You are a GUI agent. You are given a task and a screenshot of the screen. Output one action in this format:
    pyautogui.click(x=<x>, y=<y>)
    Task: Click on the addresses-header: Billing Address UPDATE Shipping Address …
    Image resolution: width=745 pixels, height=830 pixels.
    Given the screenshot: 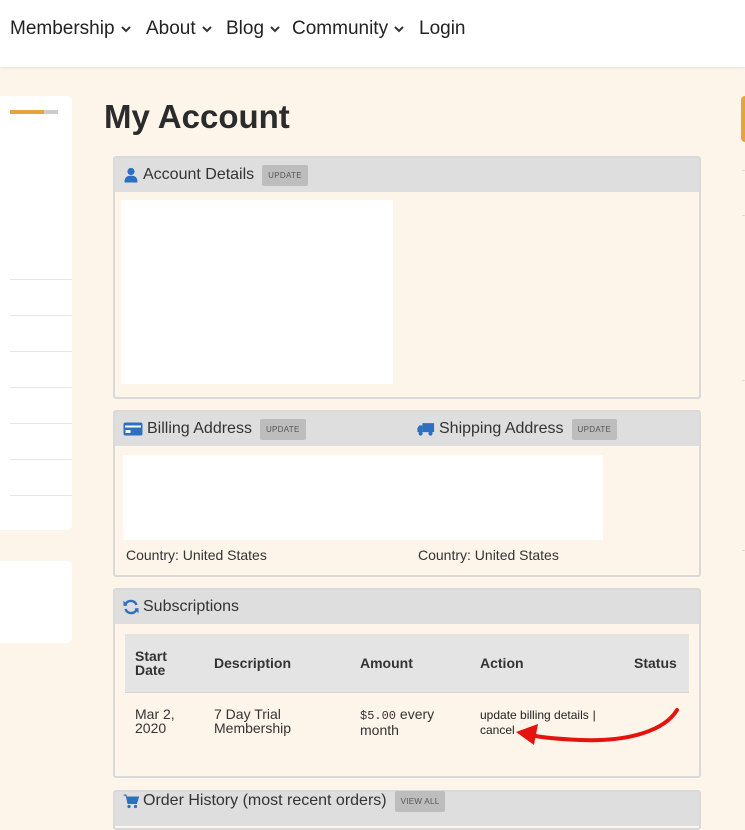 What is the action you would take?
    pyautogui.click(x=407, y=429)
    